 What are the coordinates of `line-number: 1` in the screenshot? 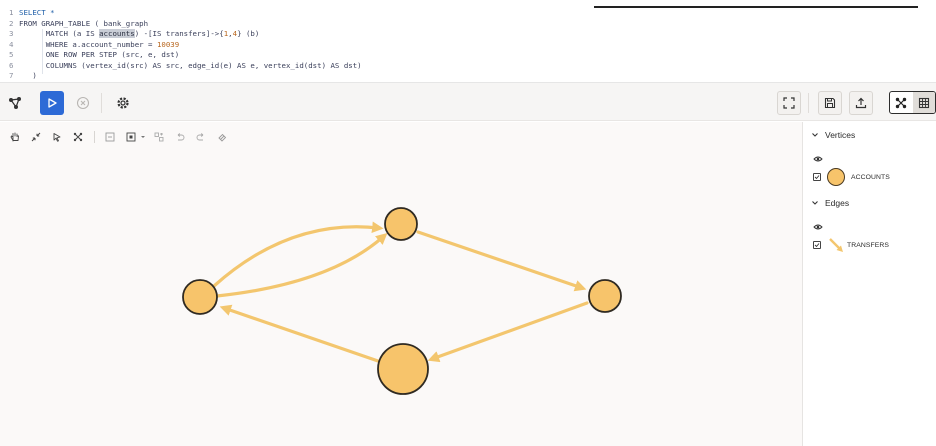 It's located at (11, 12).